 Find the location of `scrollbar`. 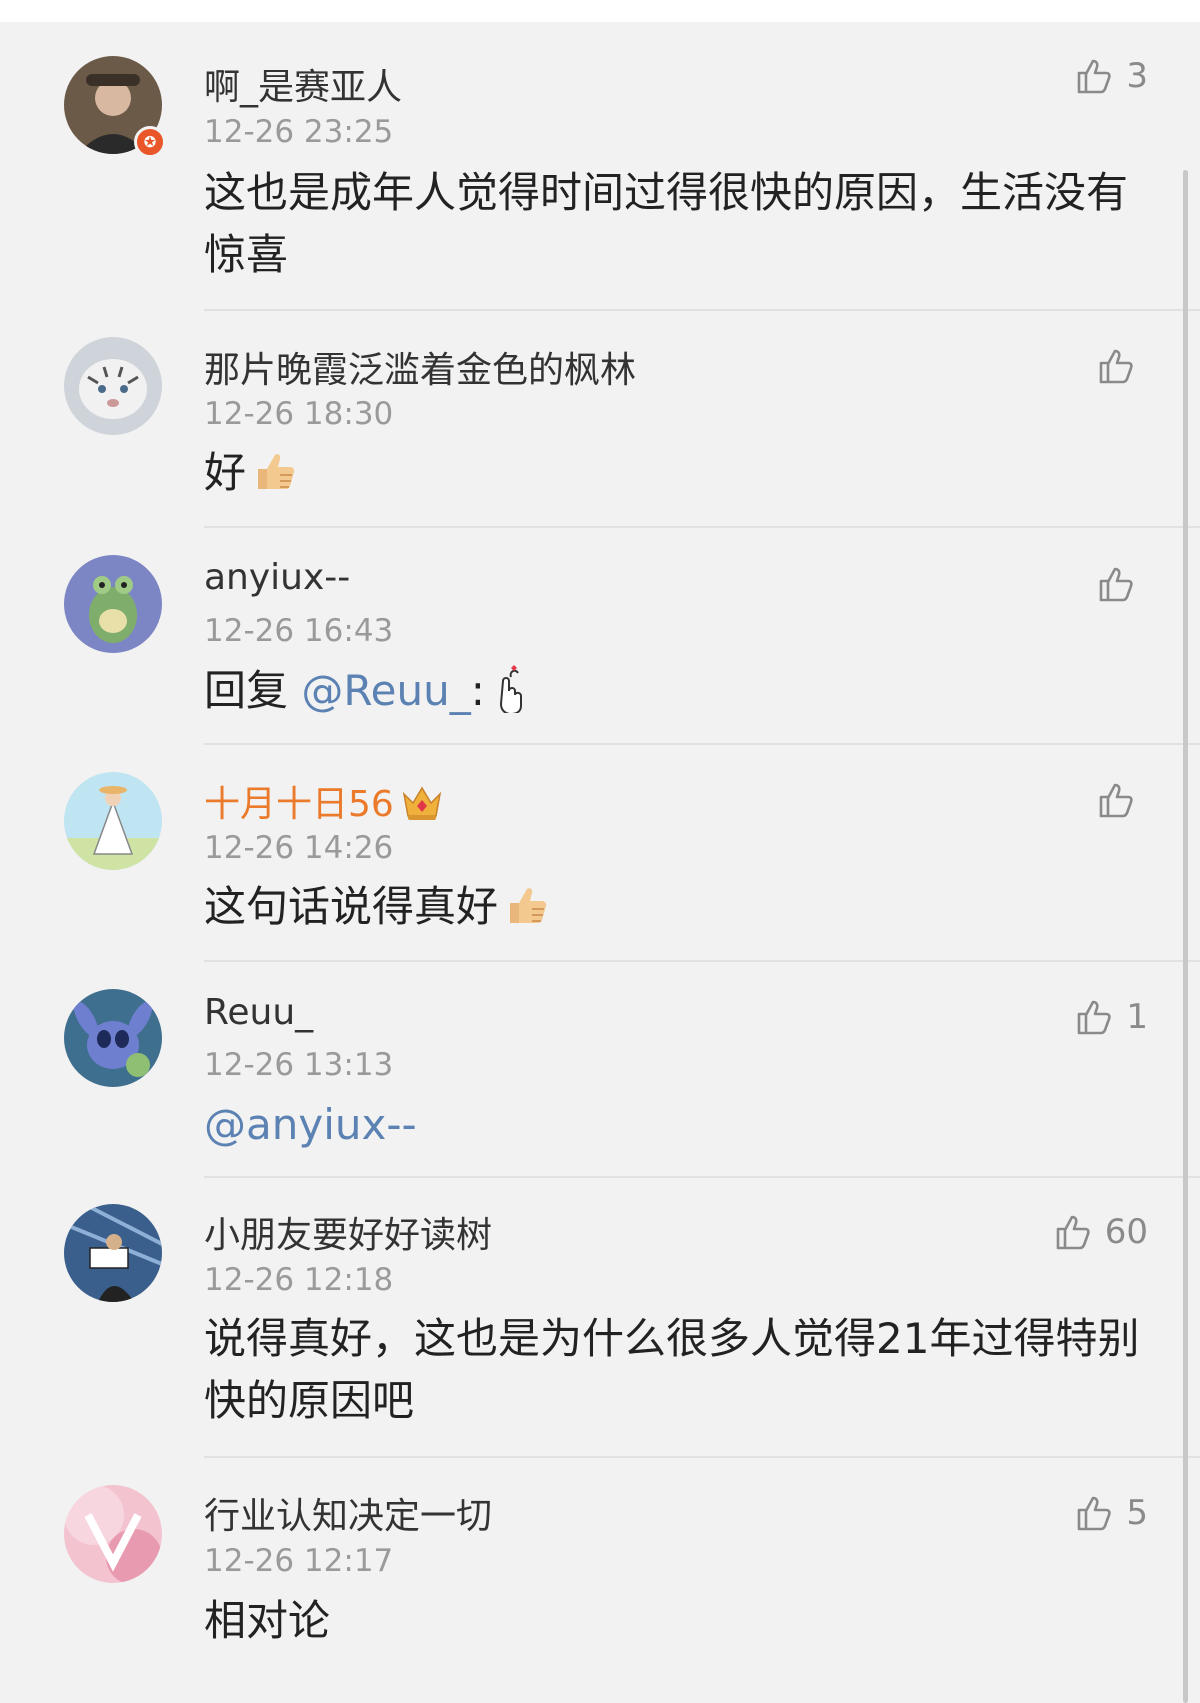

scrollbar is located at coordinates (1185, 936).